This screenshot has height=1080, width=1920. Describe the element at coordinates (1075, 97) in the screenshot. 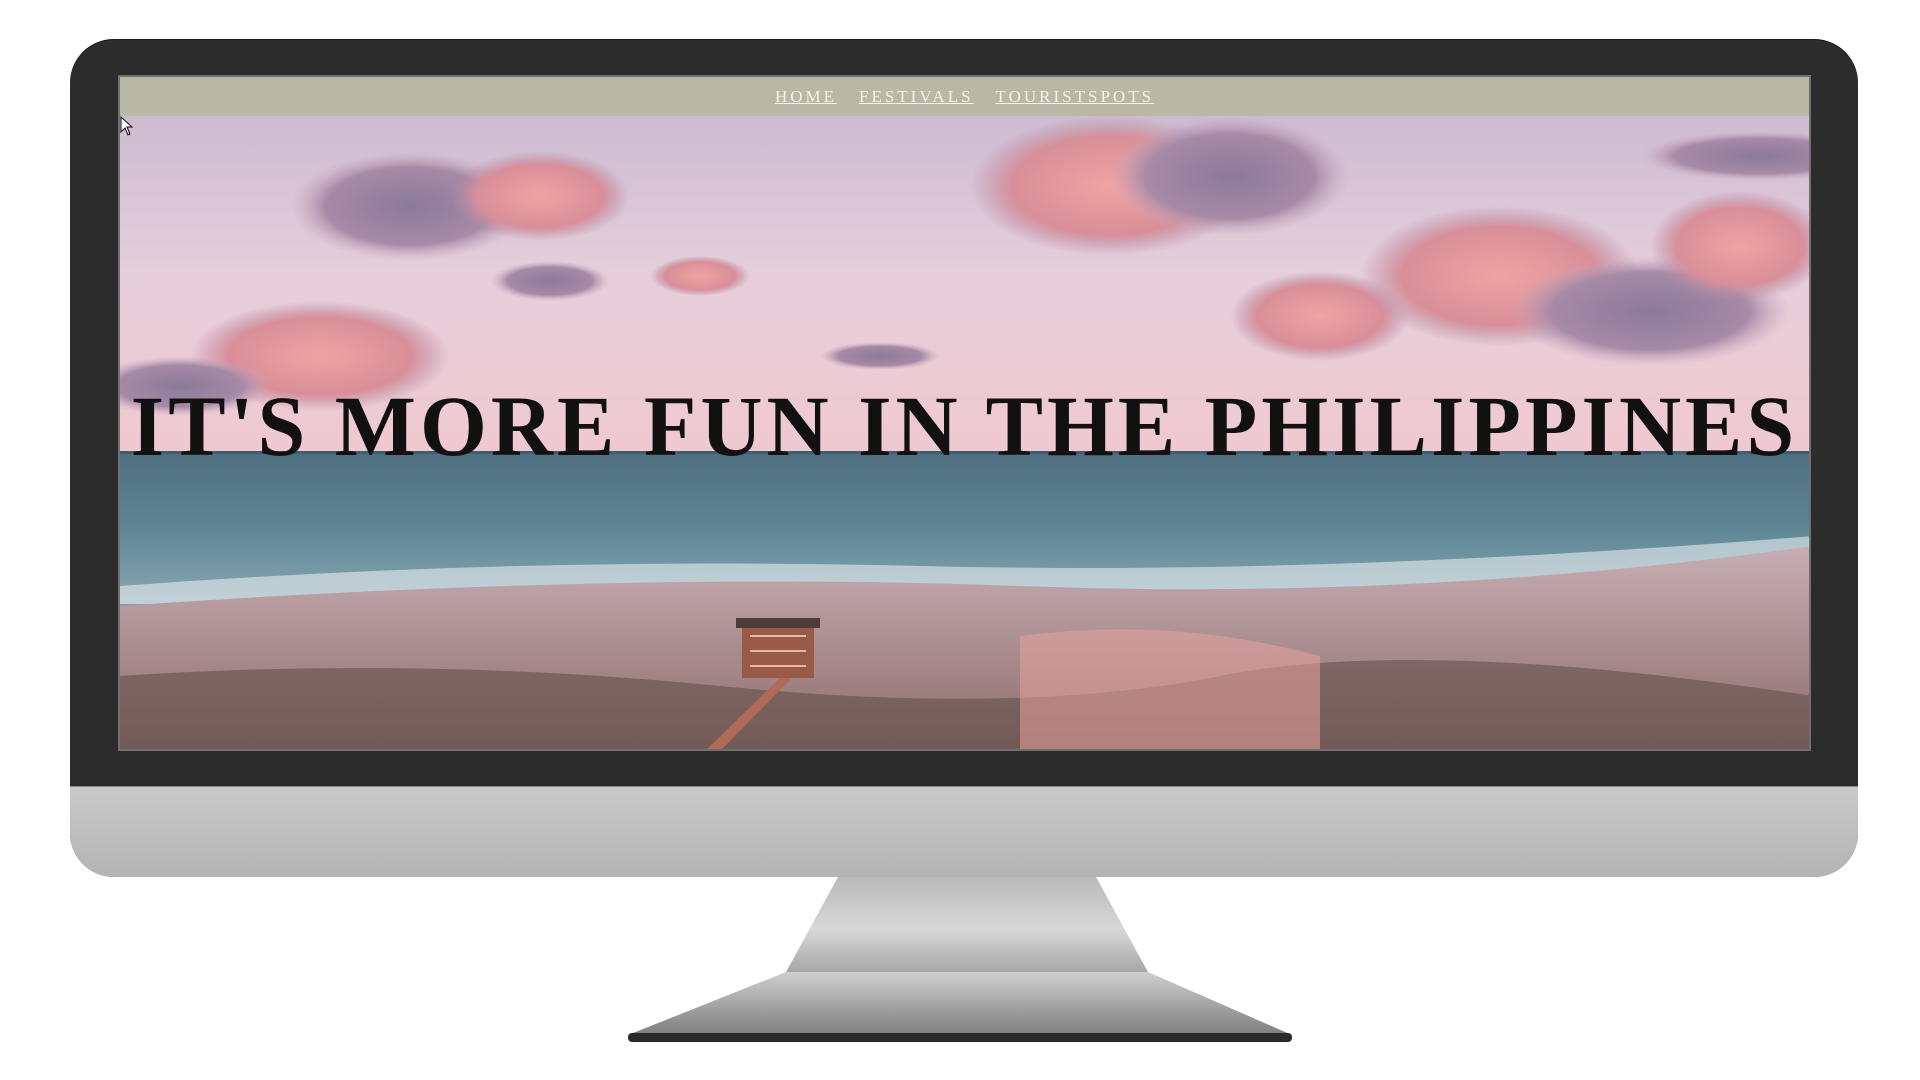

I see `nav-link-touristspots: TOURISTSPOTS` at that location.